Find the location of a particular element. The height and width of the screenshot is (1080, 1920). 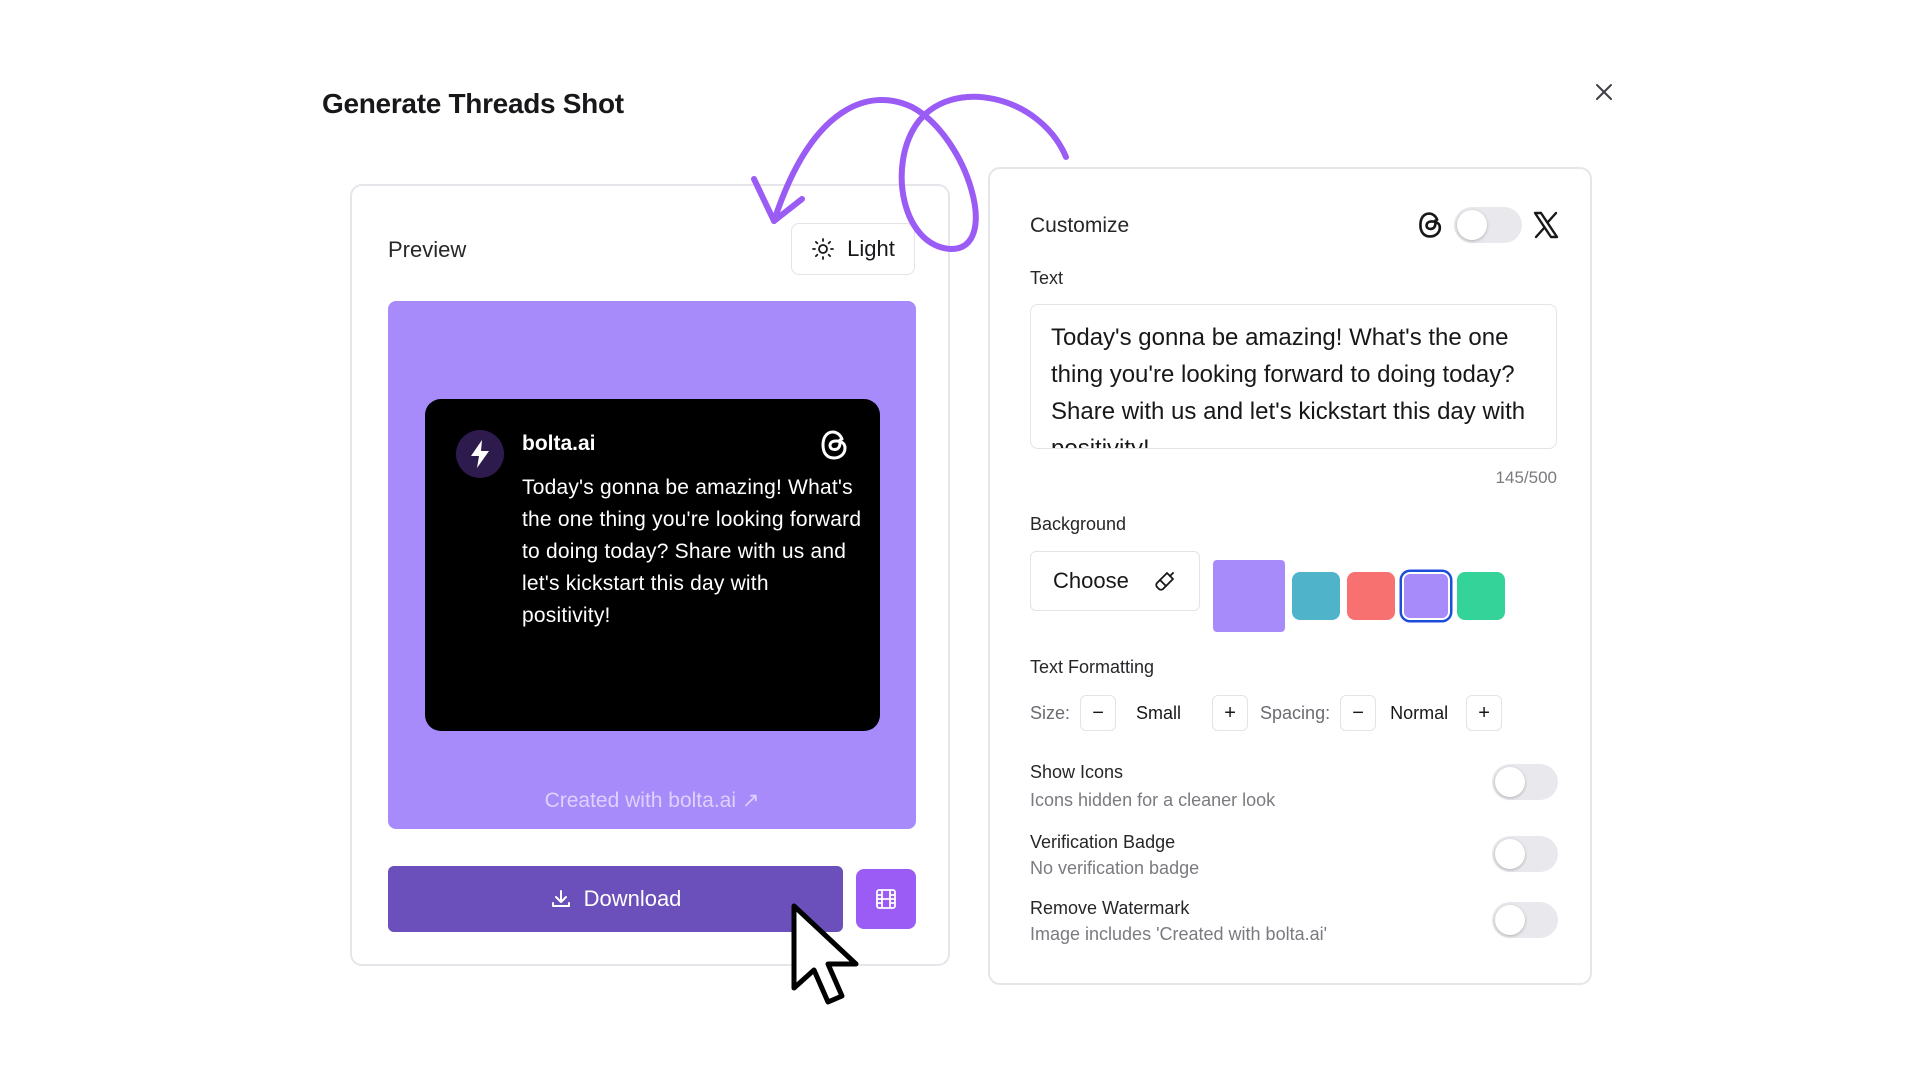

remove-watermark-title: Remove Watermark is located at coordinates (1110, 908).